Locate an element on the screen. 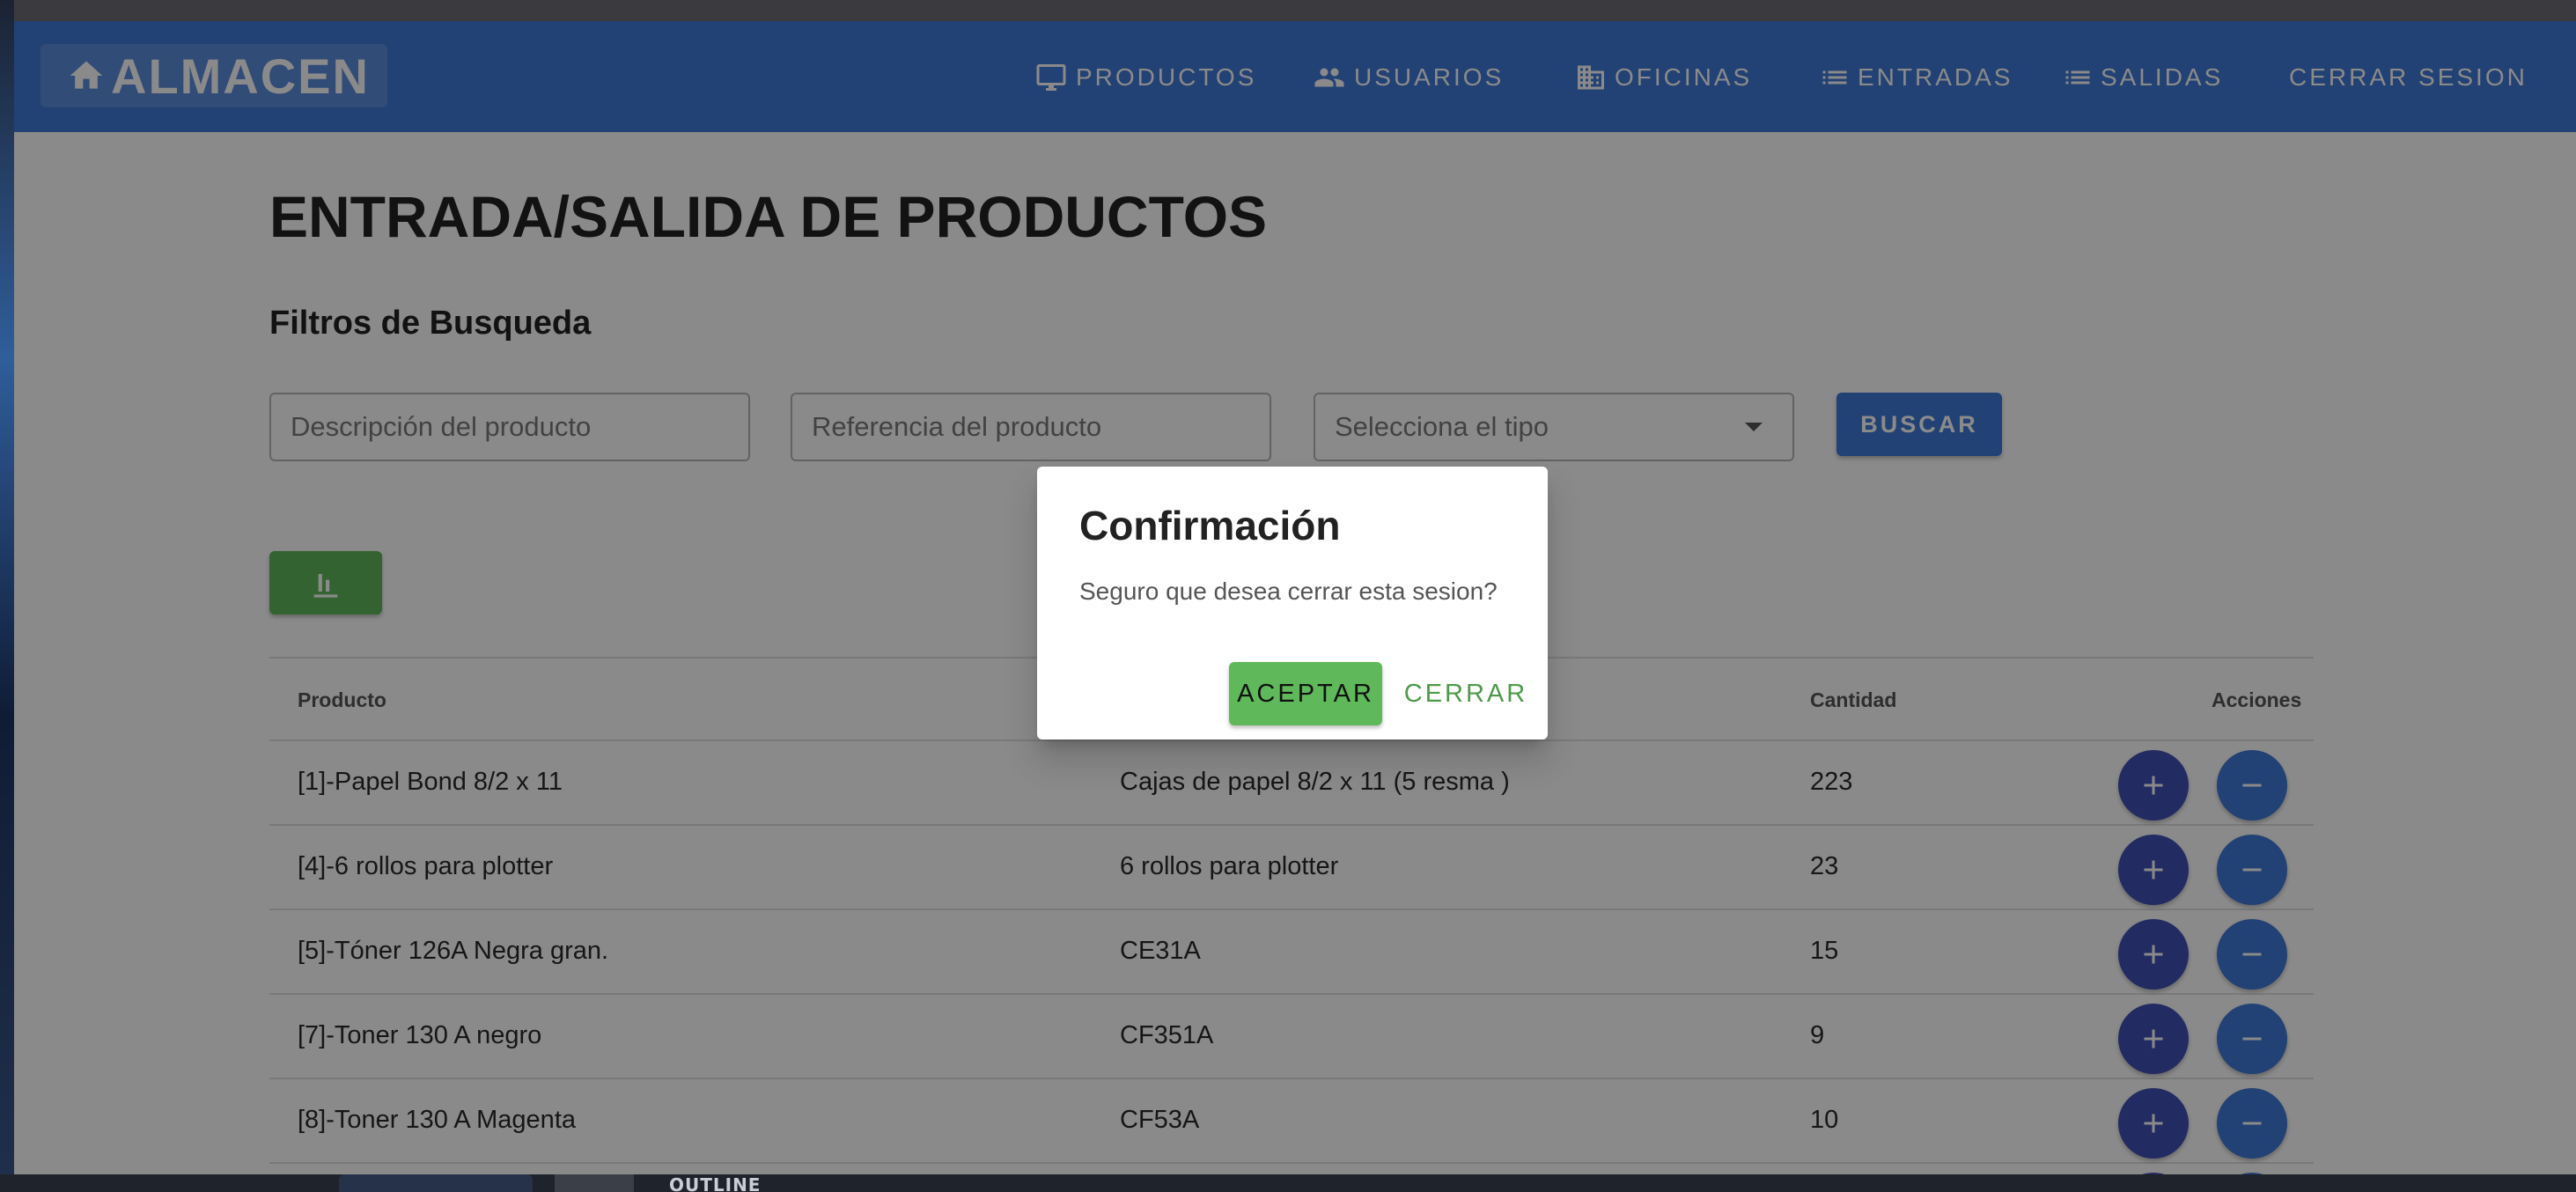  browser-top-bar is located at coordinates (1288, 10).